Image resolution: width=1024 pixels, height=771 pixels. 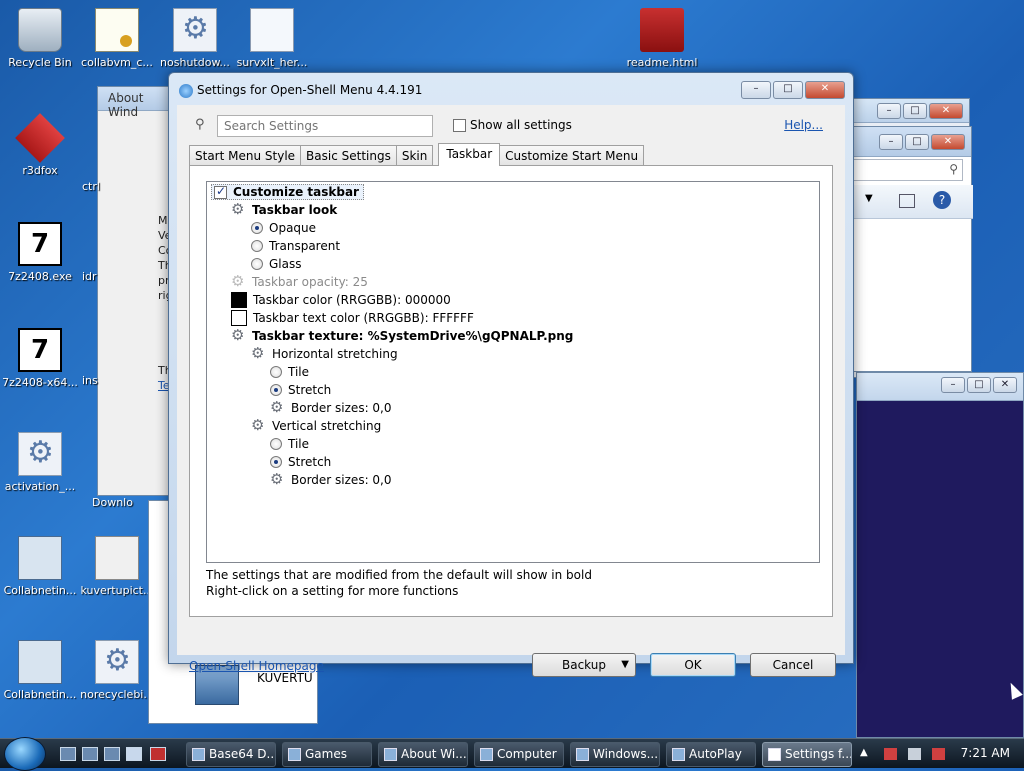 What do you see at coordinates (272, 30) in the screenshot?
I see `documents-icon` at bounding box center [272, 30].